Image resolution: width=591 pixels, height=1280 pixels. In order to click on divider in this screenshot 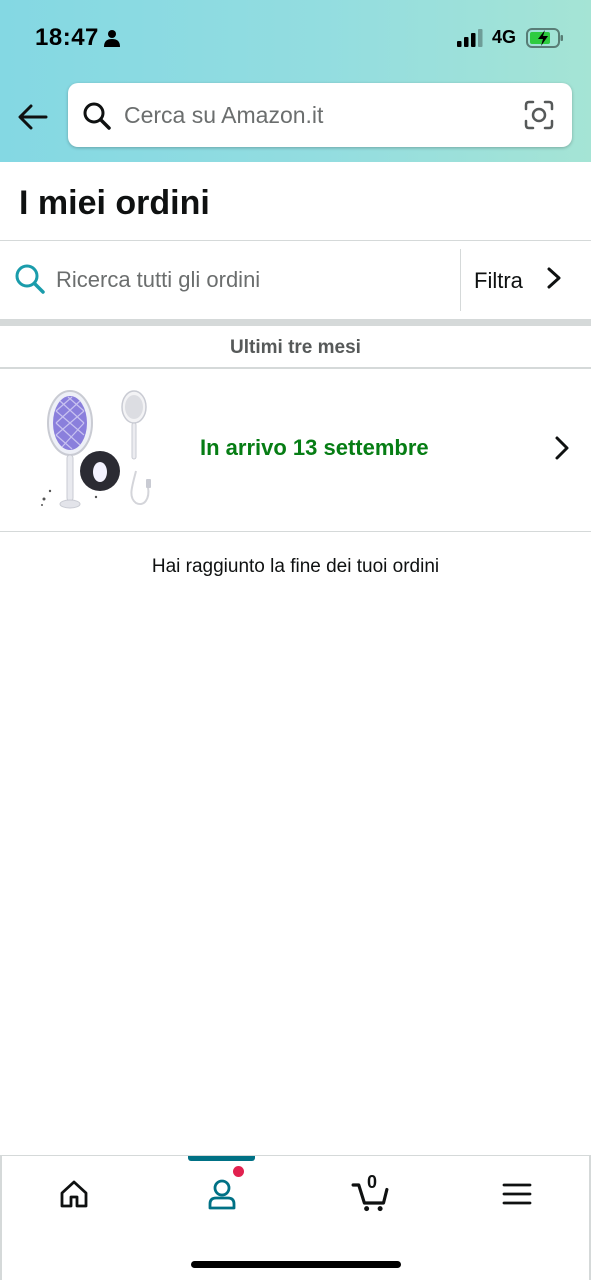, I will do `click(295, 531)`.